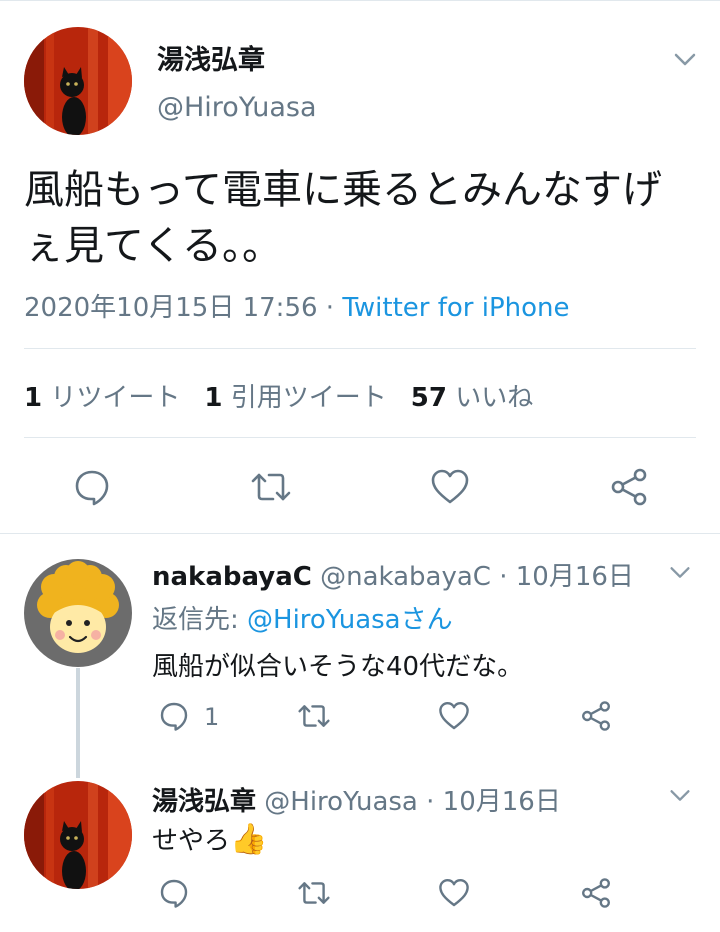 The height and width of the screenshot is (932, 720). I want to click on retweet-count: 1, so click(33, 398).